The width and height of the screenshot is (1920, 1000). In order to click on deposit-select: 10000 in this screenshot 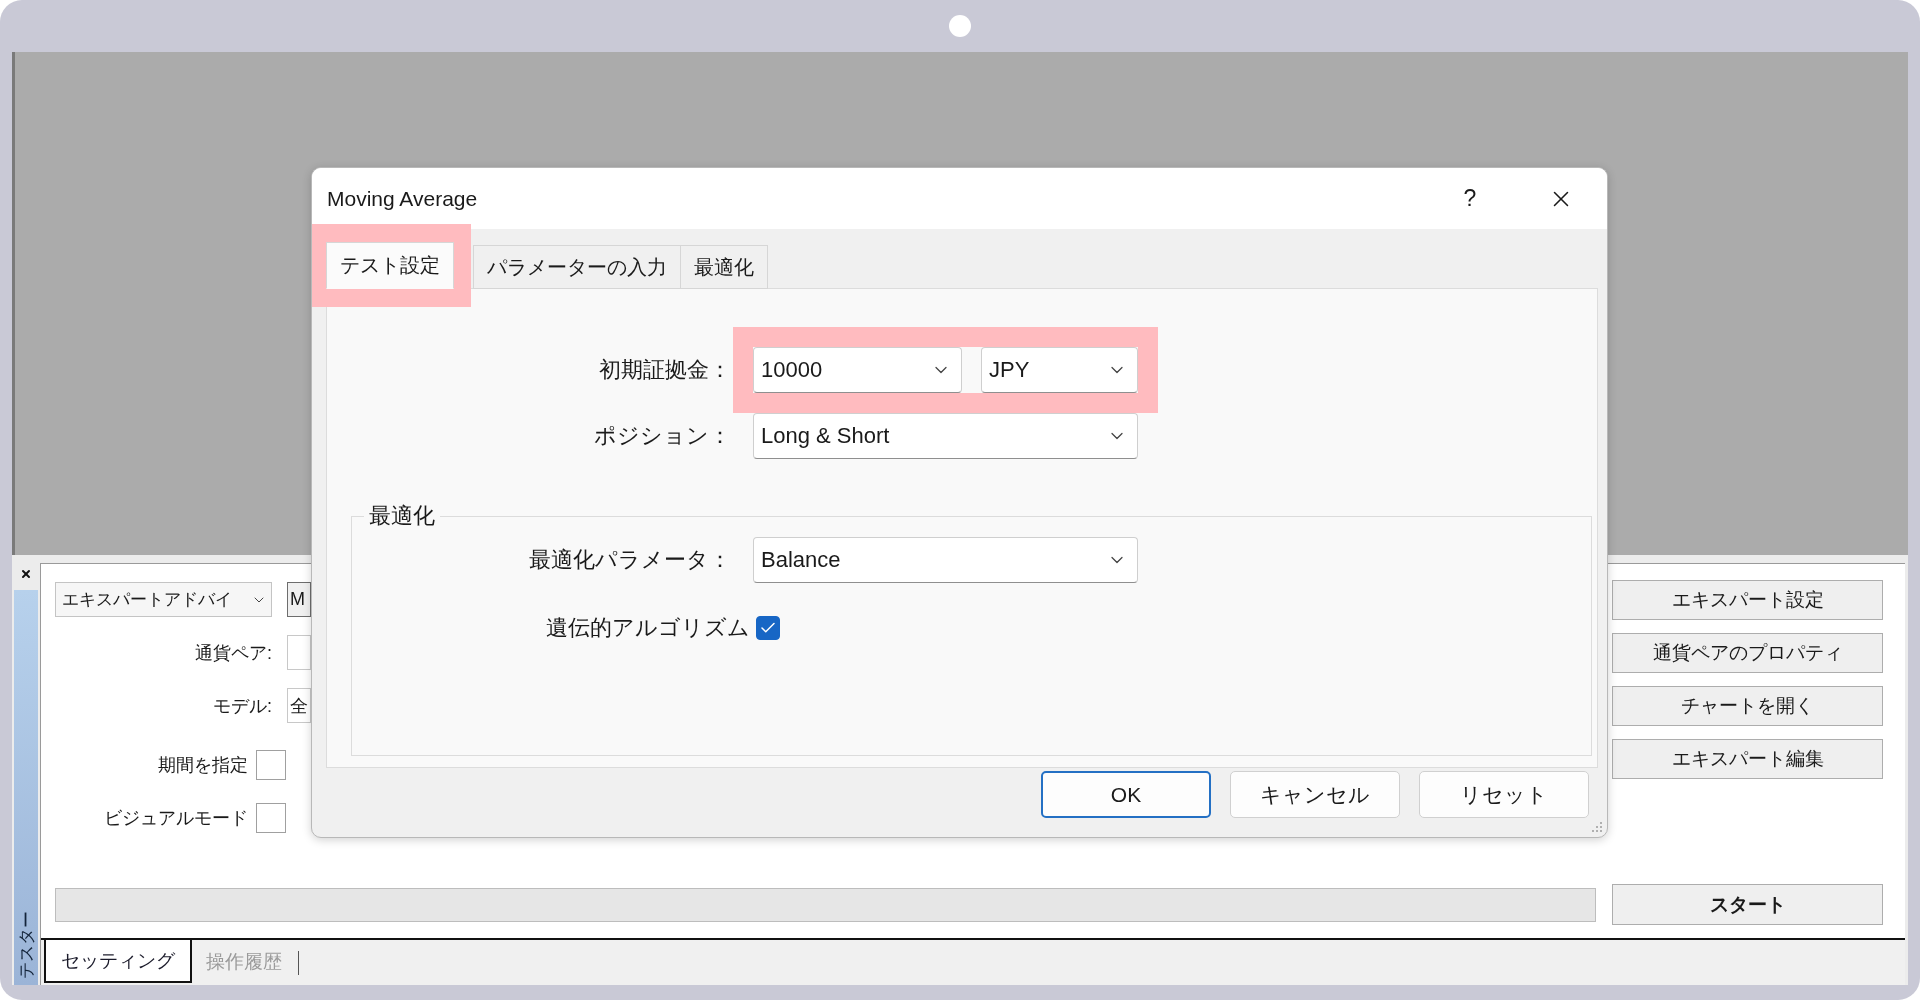, I will do `click(857, 370)`.